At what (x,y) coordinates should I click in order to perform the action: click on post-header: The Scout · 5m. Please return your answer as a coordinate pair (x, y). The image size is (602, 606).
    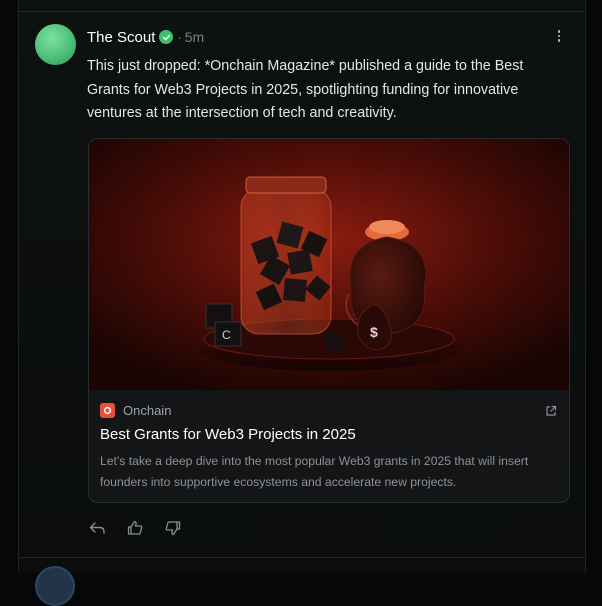
    Looking at the image, I should click on (145, 37).